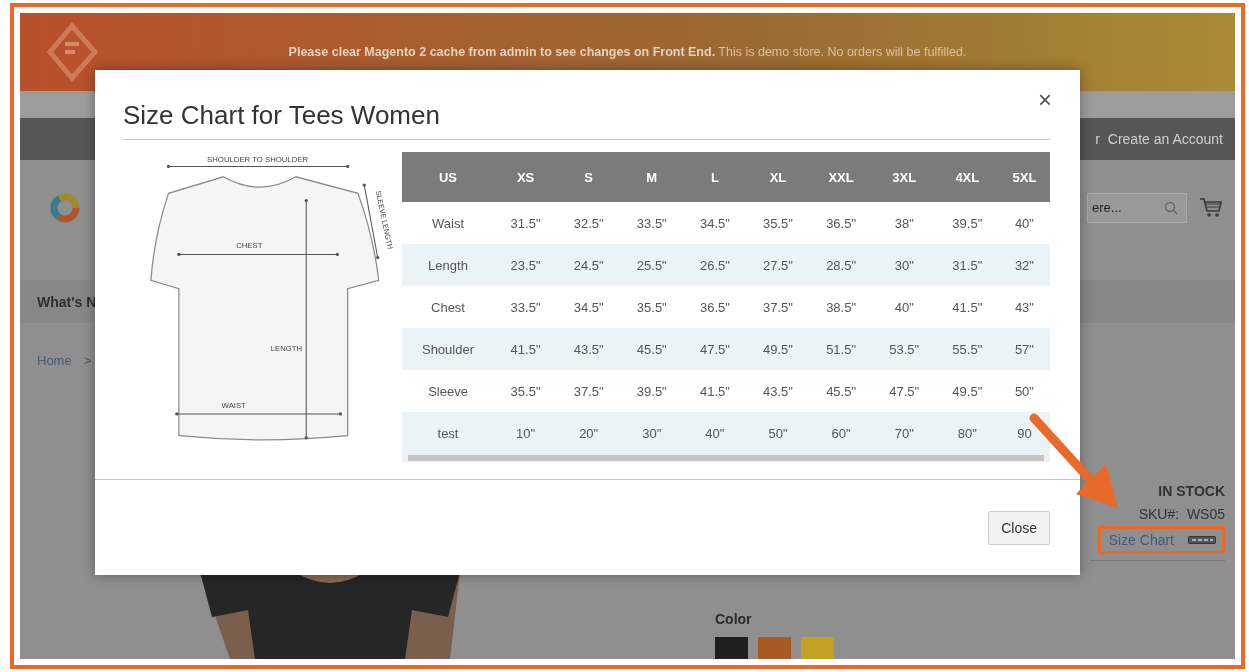  I want to click on row-header: Waist, so click(448, 223).